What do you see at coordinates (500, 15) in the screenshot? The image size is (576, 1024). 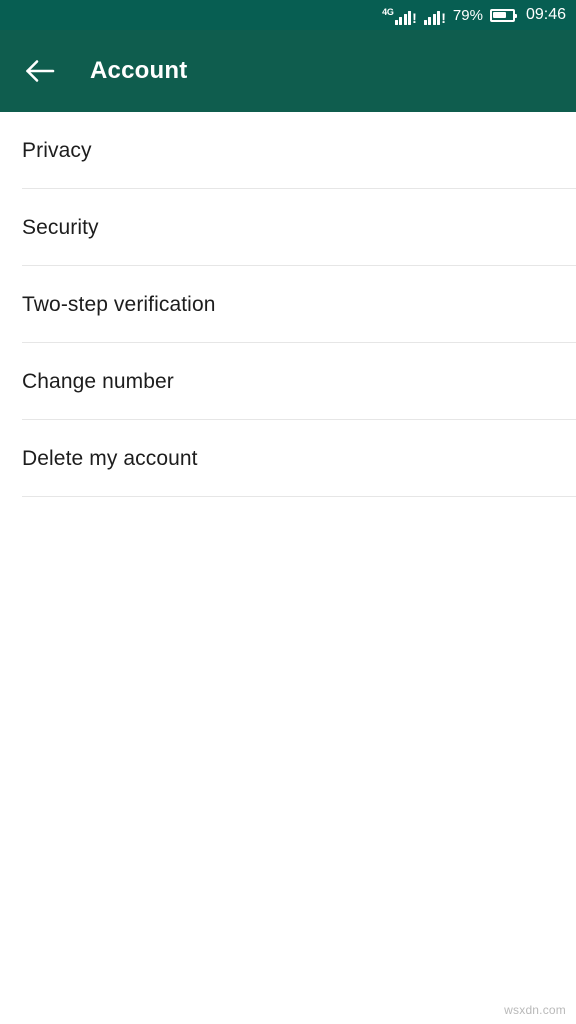 I see `battery-fill` at bounding box center [500, 15].